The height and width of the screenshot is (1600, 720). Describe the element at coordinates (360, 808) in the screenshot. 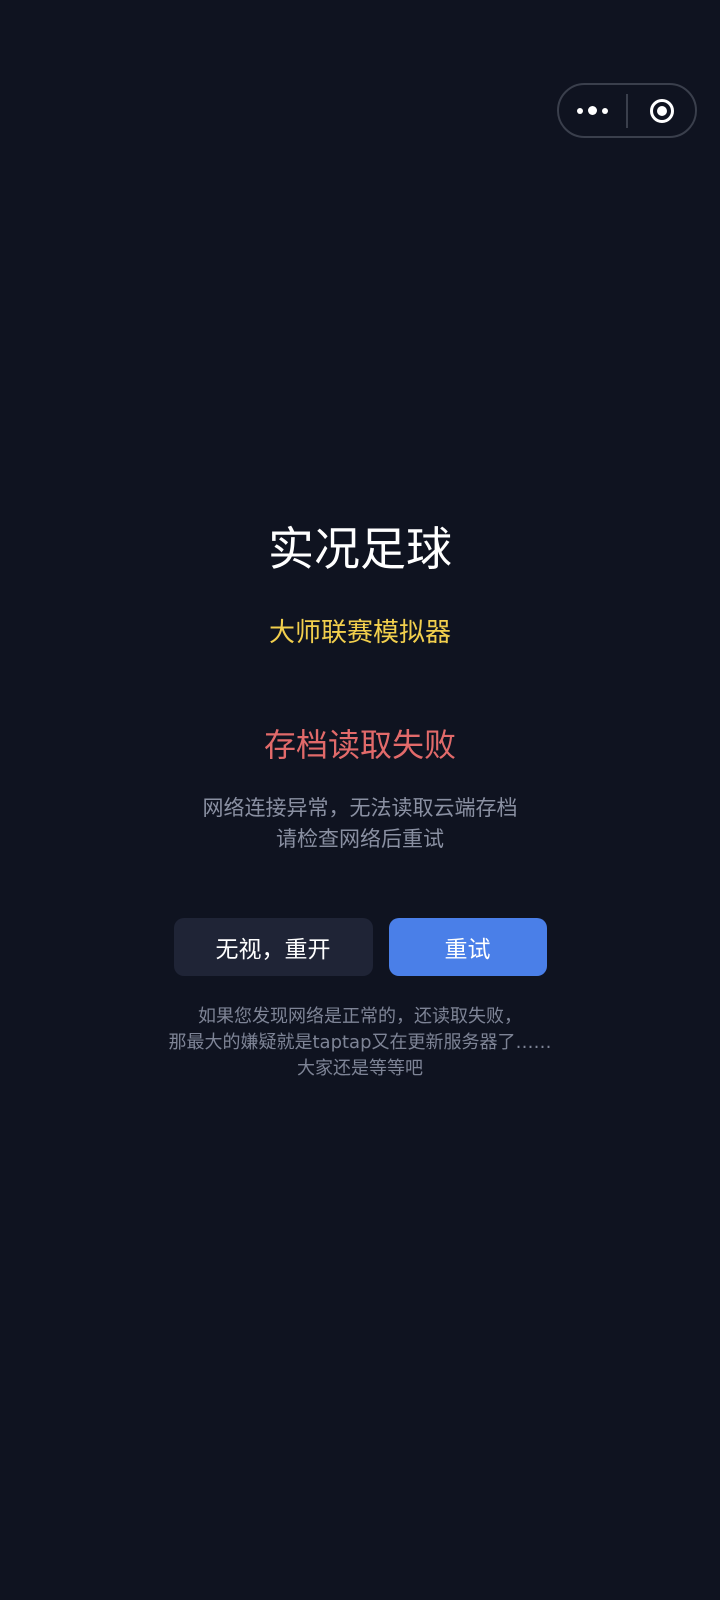

I see `error-description-line: 网络连接异常，无法读取云端存档` at that location.